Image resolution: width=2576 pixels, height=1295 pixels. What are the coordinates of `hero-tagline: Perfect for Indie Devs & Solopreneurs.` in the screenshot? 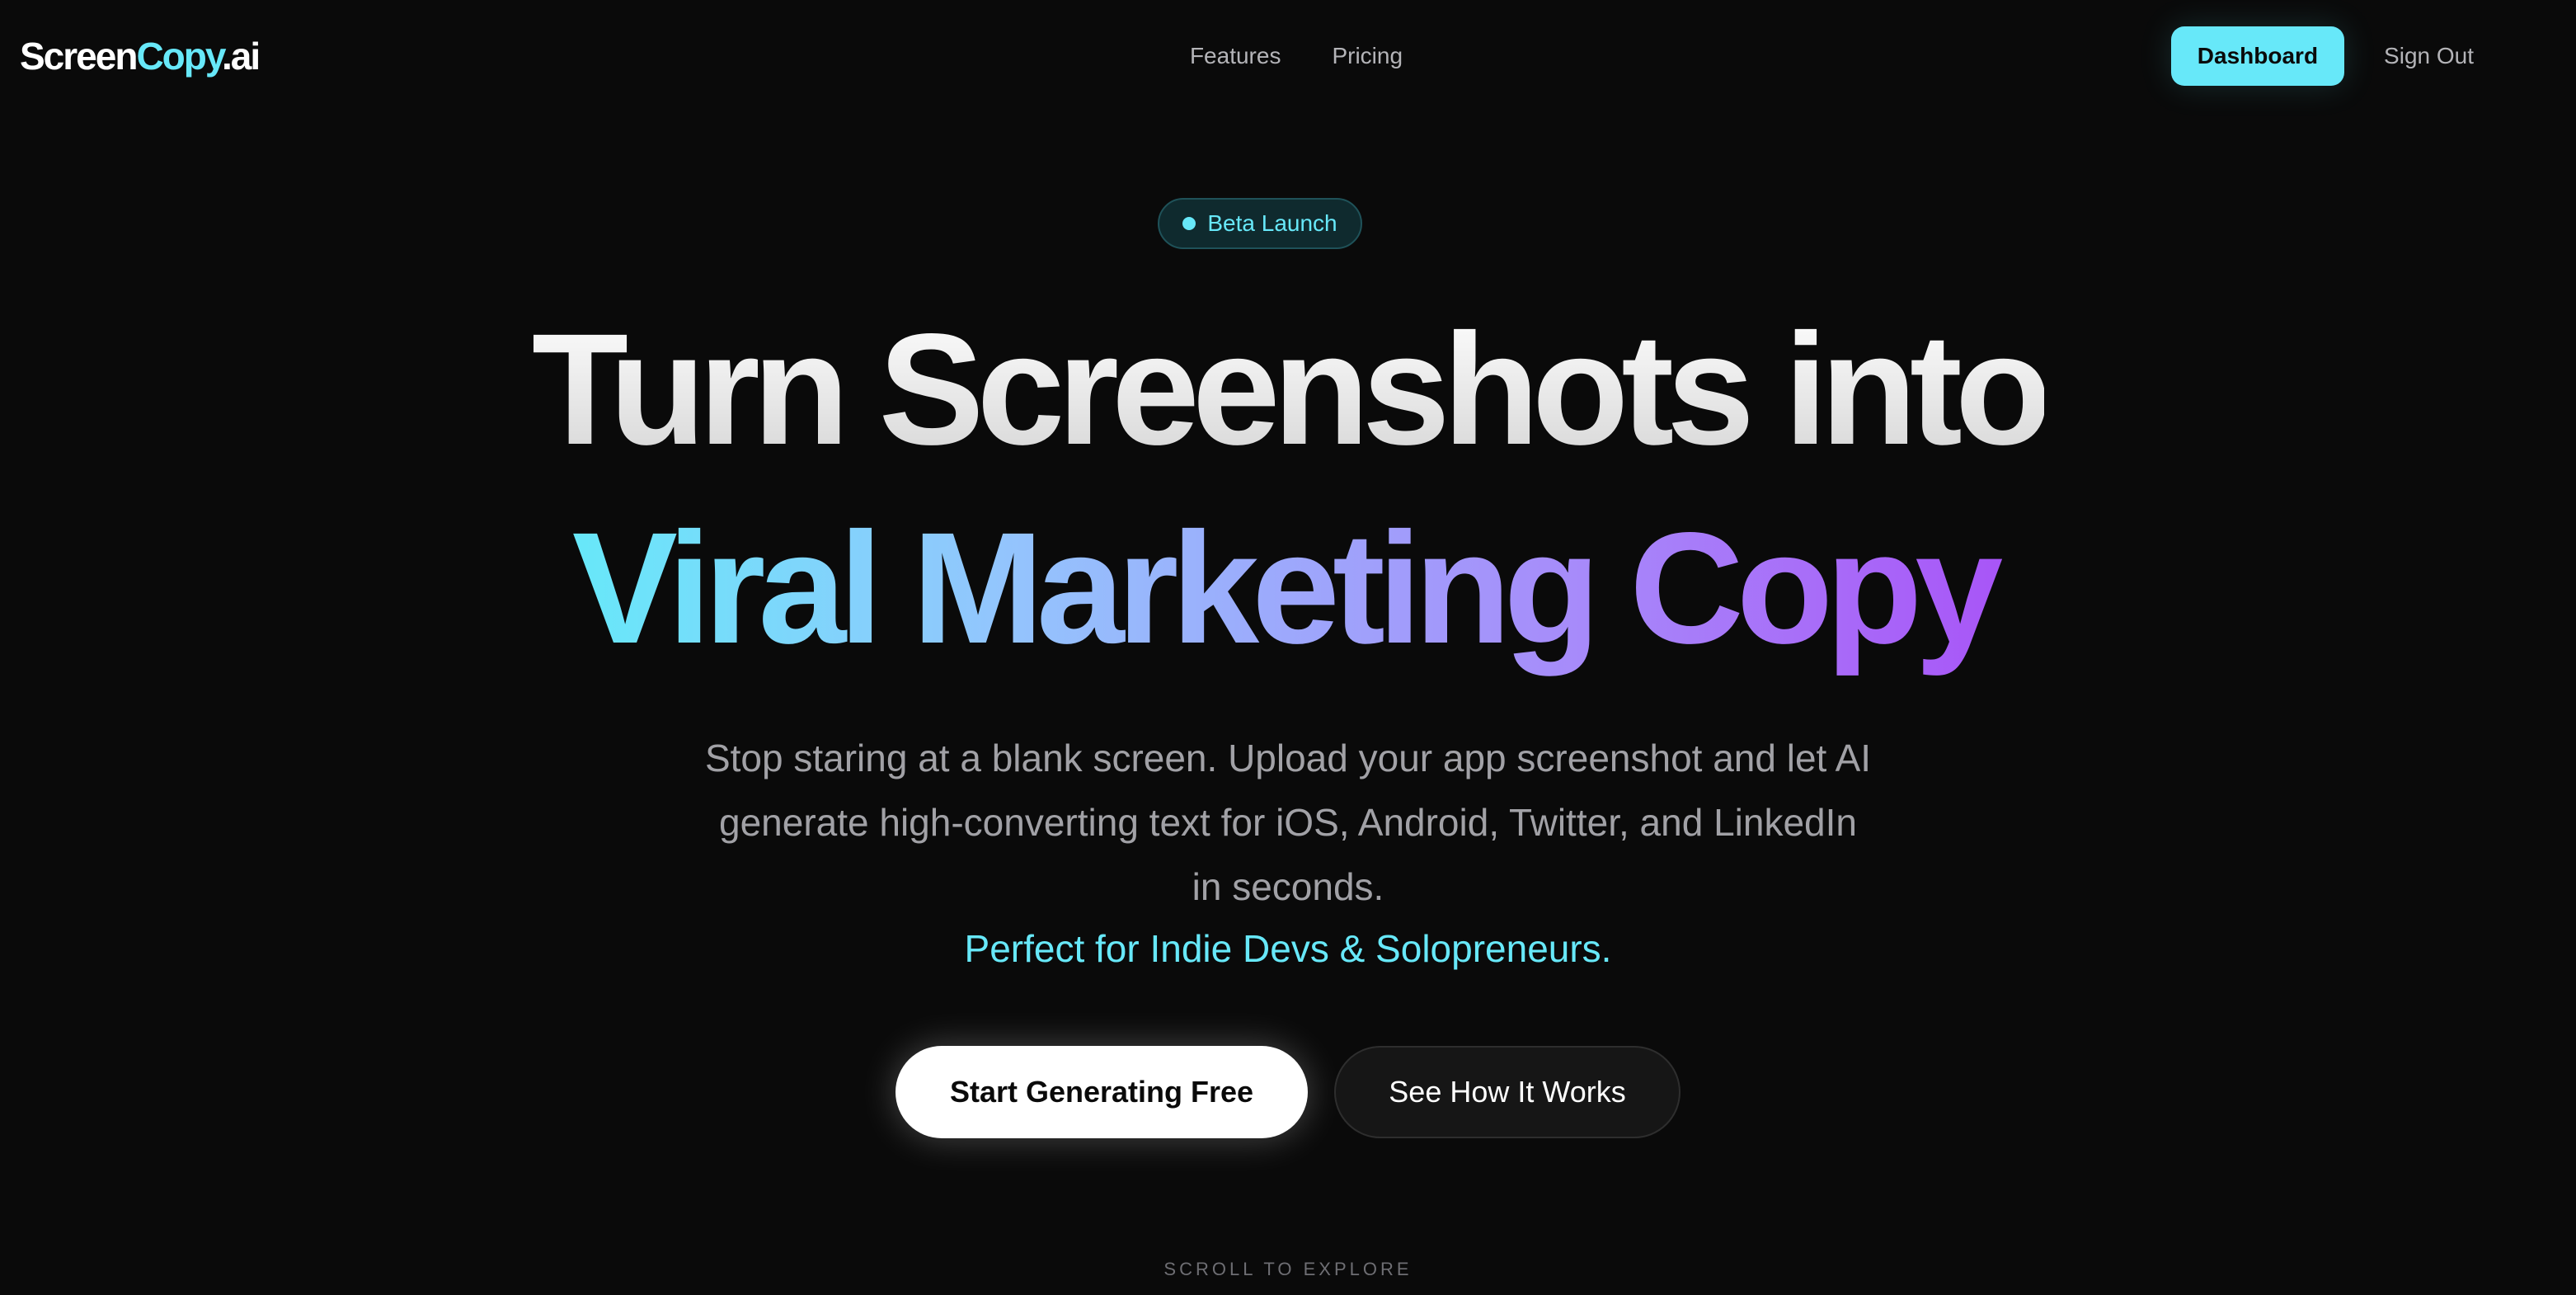 It's located at (1288, 949).